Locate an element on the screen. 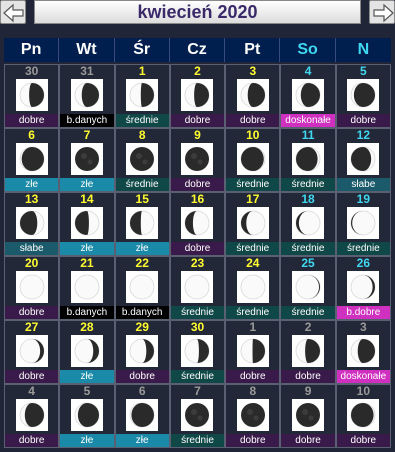 The height and width of the screenshot is (452, 395). day-number: 25 is located at coordinates (308, 263).